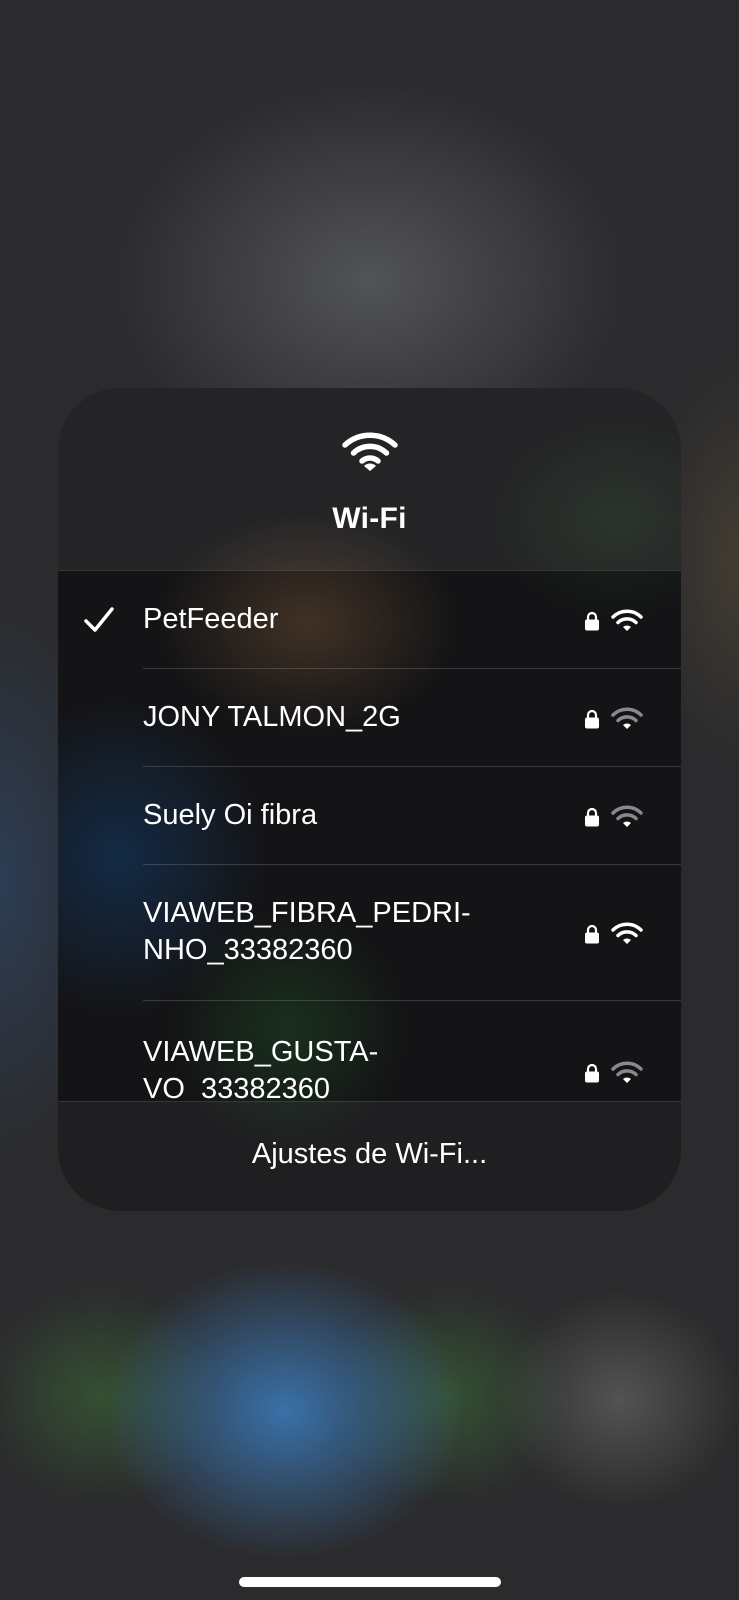 The image size is (739, 1600). I want to click on panel-header: Wi-Fi, so click(369, 479).